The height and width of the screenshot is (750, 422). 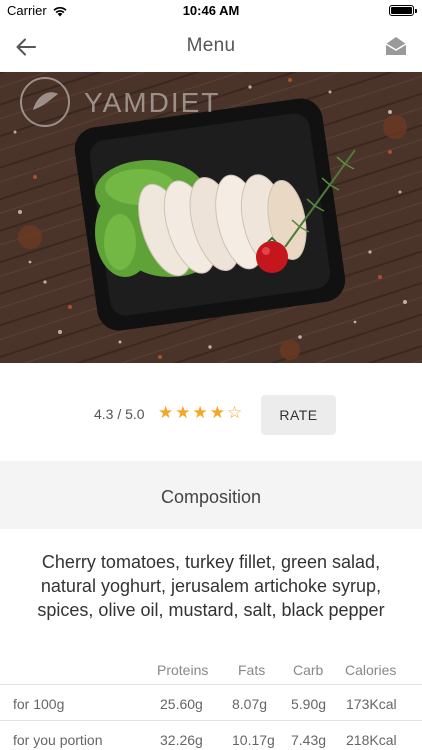 I want to click on header-proteins: Proteins, so click(x=183, y=670).